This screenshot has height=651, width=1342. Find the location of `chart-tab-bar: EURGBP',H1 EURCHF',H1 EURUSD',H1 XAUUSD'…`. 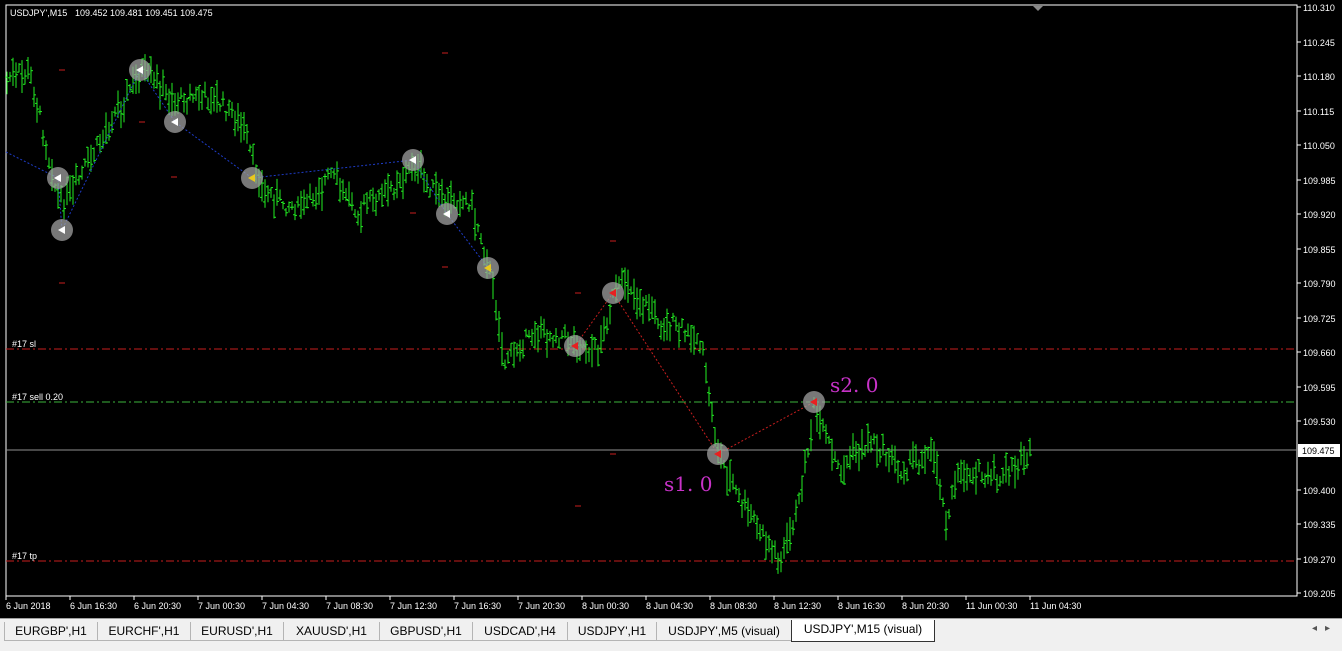

chart-tab-bar: EURGBP',H1 EURCHF',H1 EURUSD',H1 XAUUSD'… is located at coordinates (671, 634).